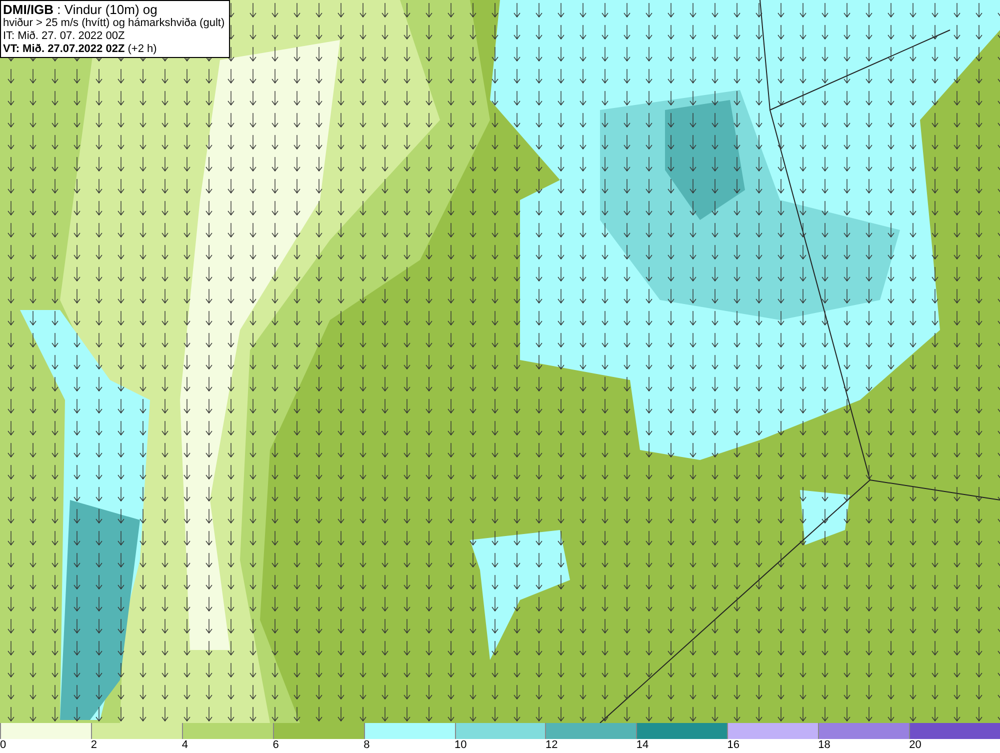 The height and width of the screenshot is (753, 1000). I want to click on legend-label: 14, so click(642, 745).